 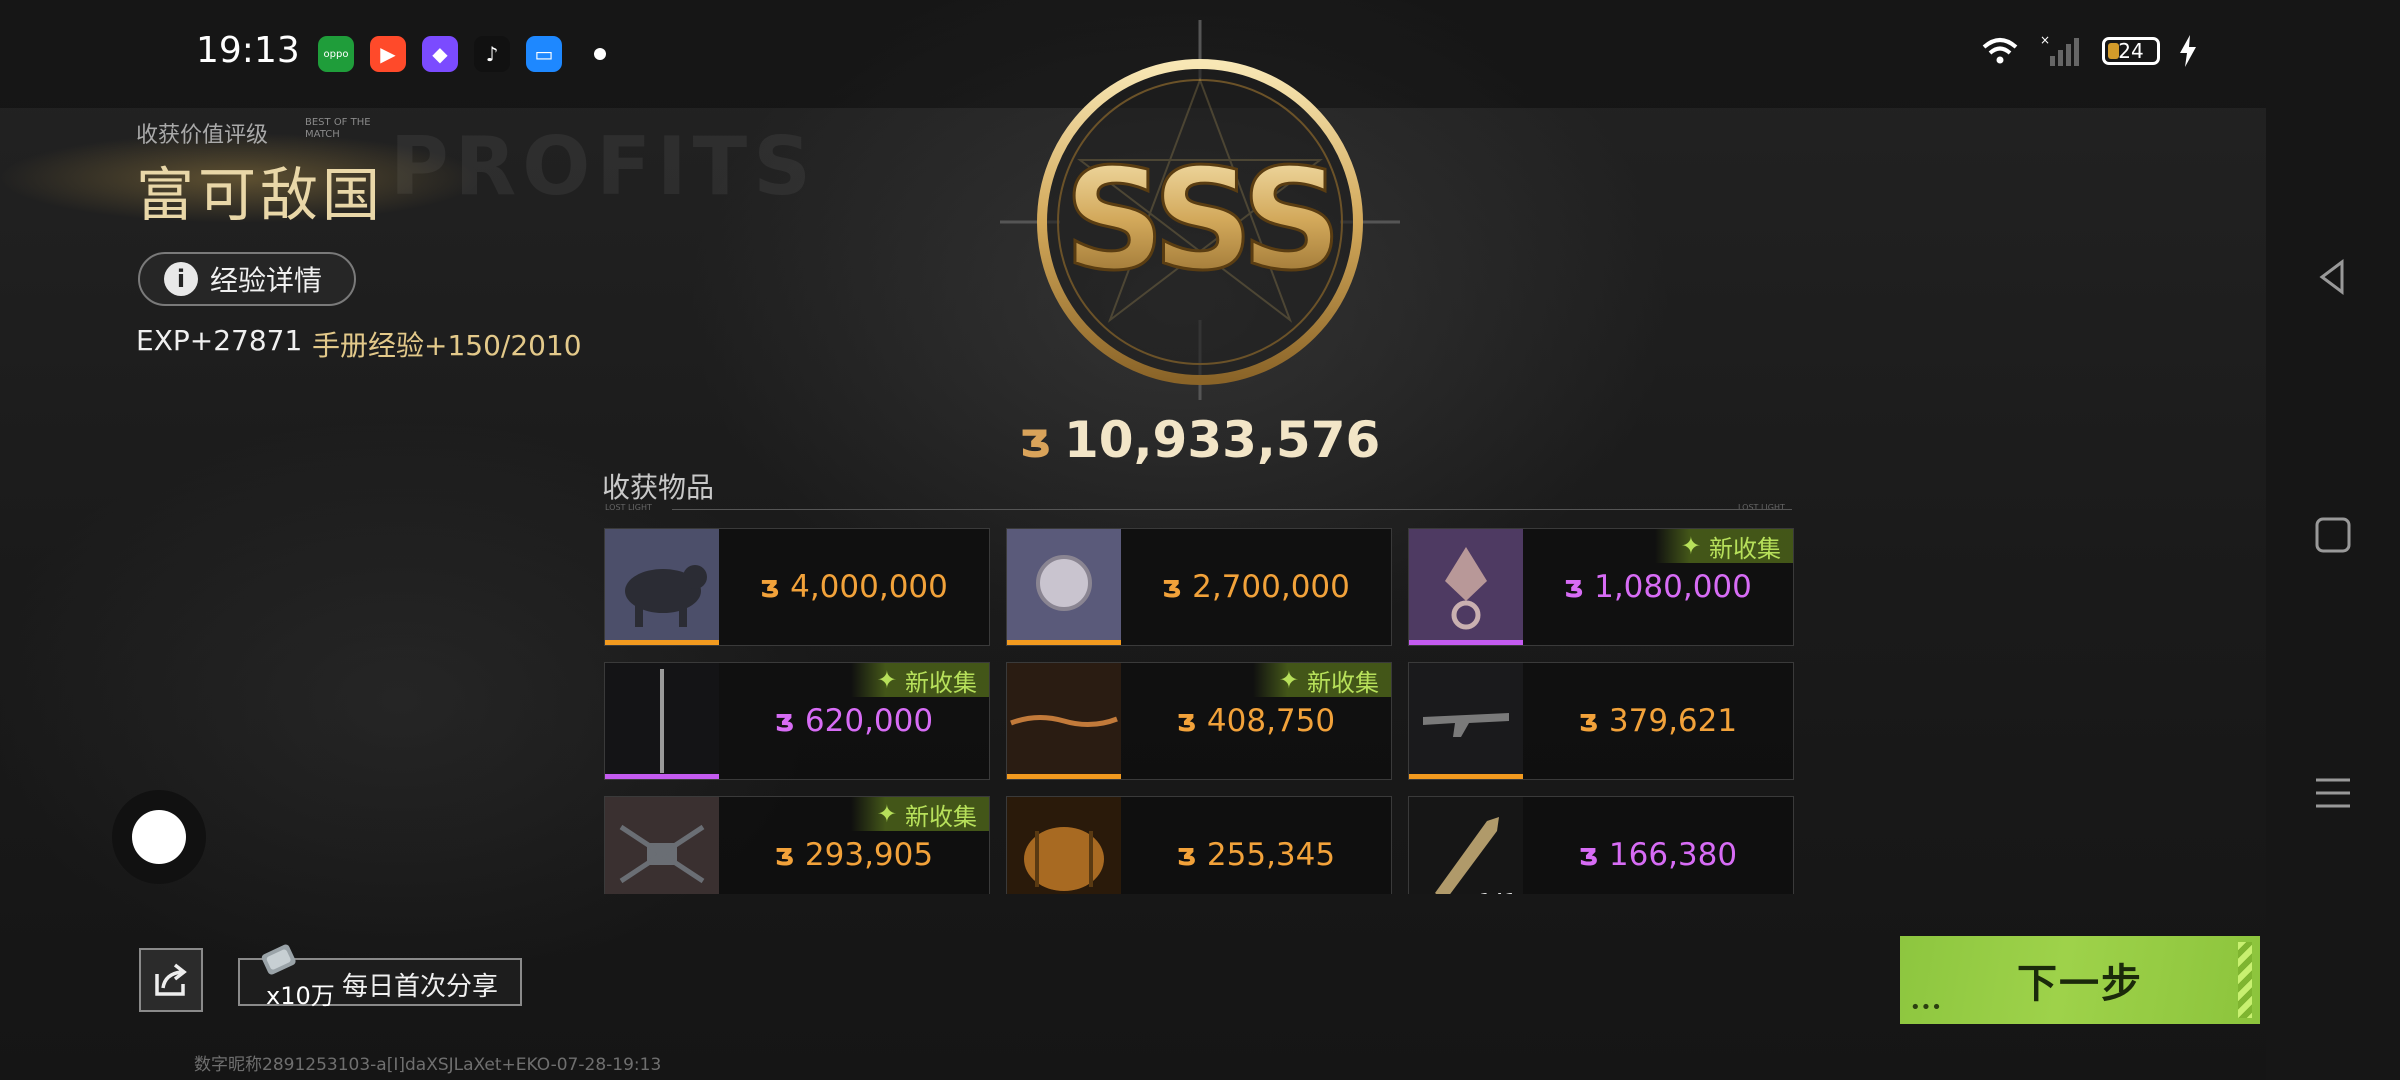 I want to click on items-title: 收获物品, so click(x=658, y=487).